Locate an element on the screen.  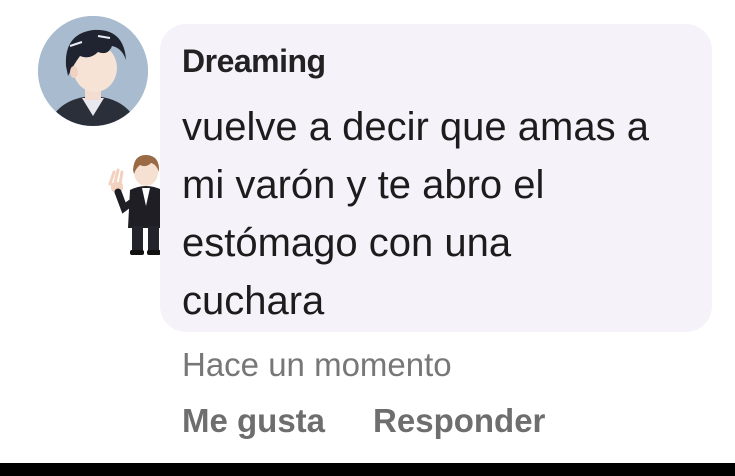
avatar is located at coordinates (93, 71).